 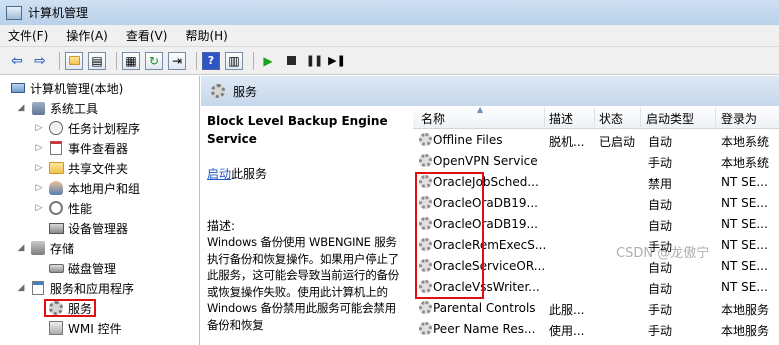 What do you see at coordinates (81, 148) in the screenshot?
I see `tree-item-event-viewer: ▷ 事件查看器` at bounding box center [81, 148].